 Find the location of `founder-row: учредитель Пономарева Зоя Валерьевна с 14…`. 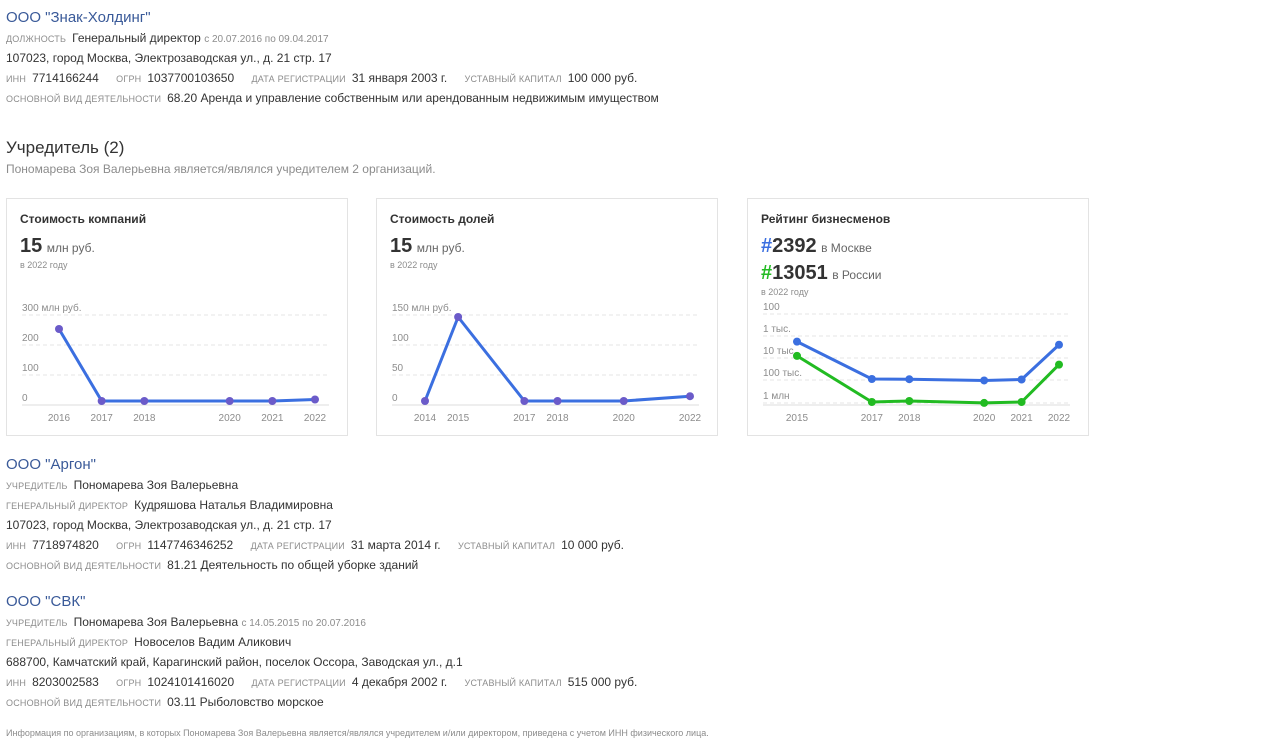

founder-row: учредитель Пономарева Зоя Валерьевна с 14… is located at coordinates (328, 622).